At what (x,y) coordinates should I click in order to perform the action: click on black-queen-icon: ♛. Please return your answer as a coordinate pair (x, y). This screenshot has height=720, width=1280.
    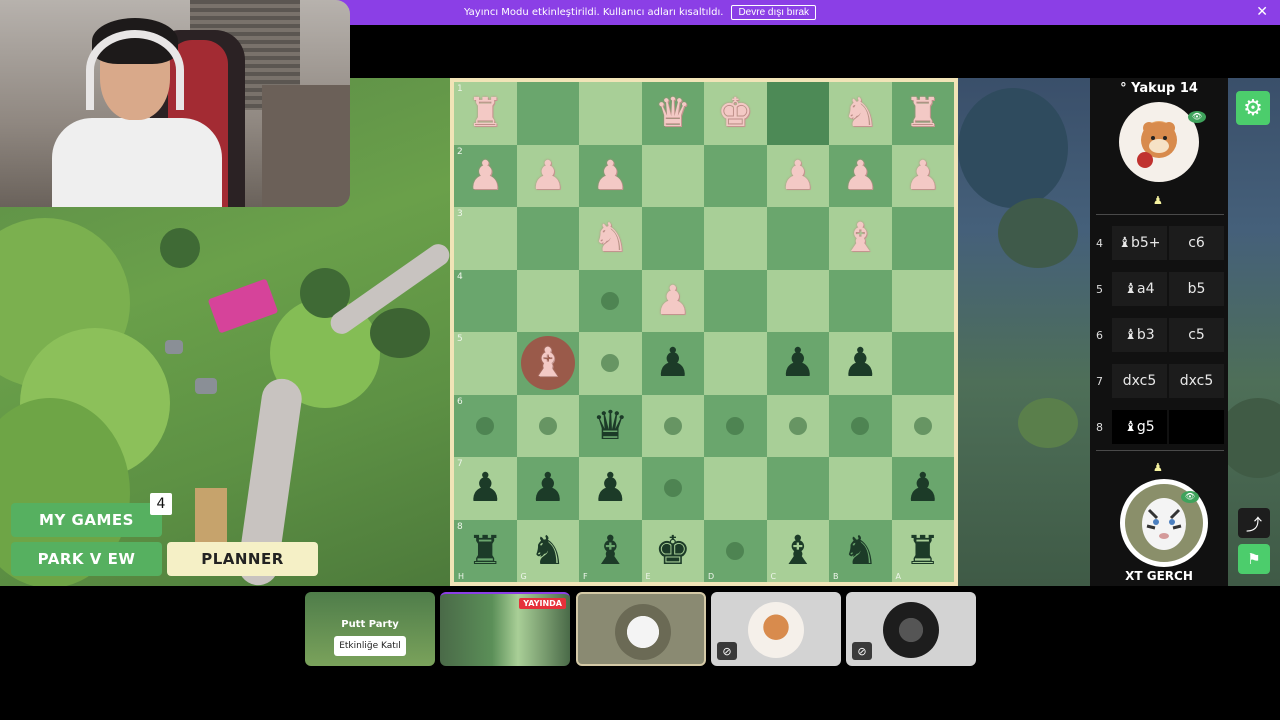
    Looking at the image, I should click on (610, 426).